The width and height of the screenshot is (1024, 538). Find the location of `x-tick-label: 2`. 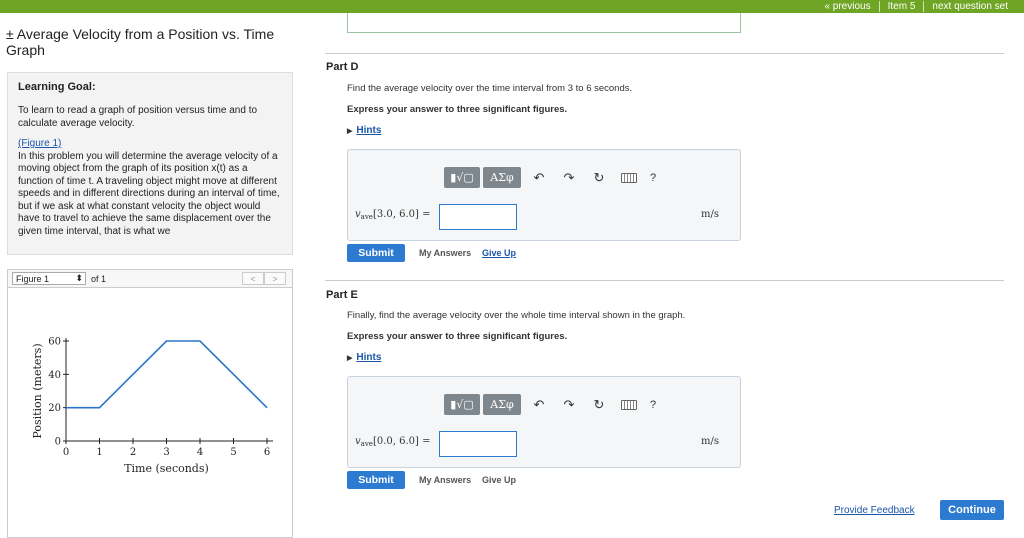

x-tick-label: 2 is located at coordinates (133, 452).